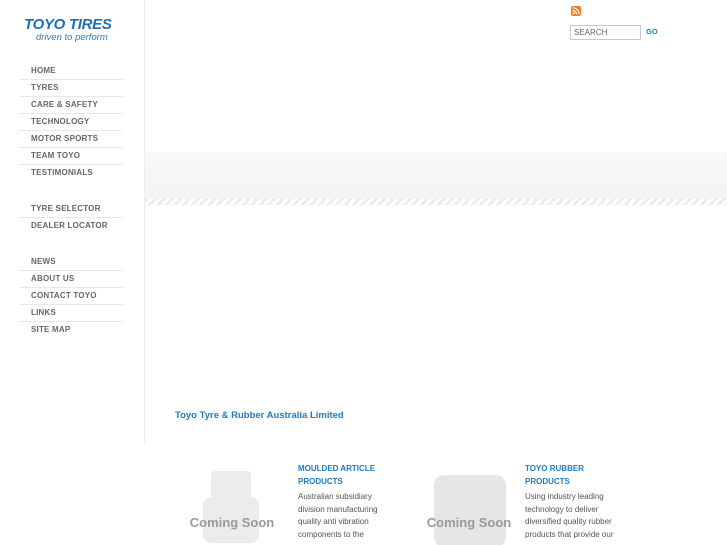 Image resolution: width=727 pixels, height=545 pixels. What do you see at coordinates (71, 279) in the screenshot?
I see `nav-item-about-us: ABOUT US` at bounding box center [71, 279].